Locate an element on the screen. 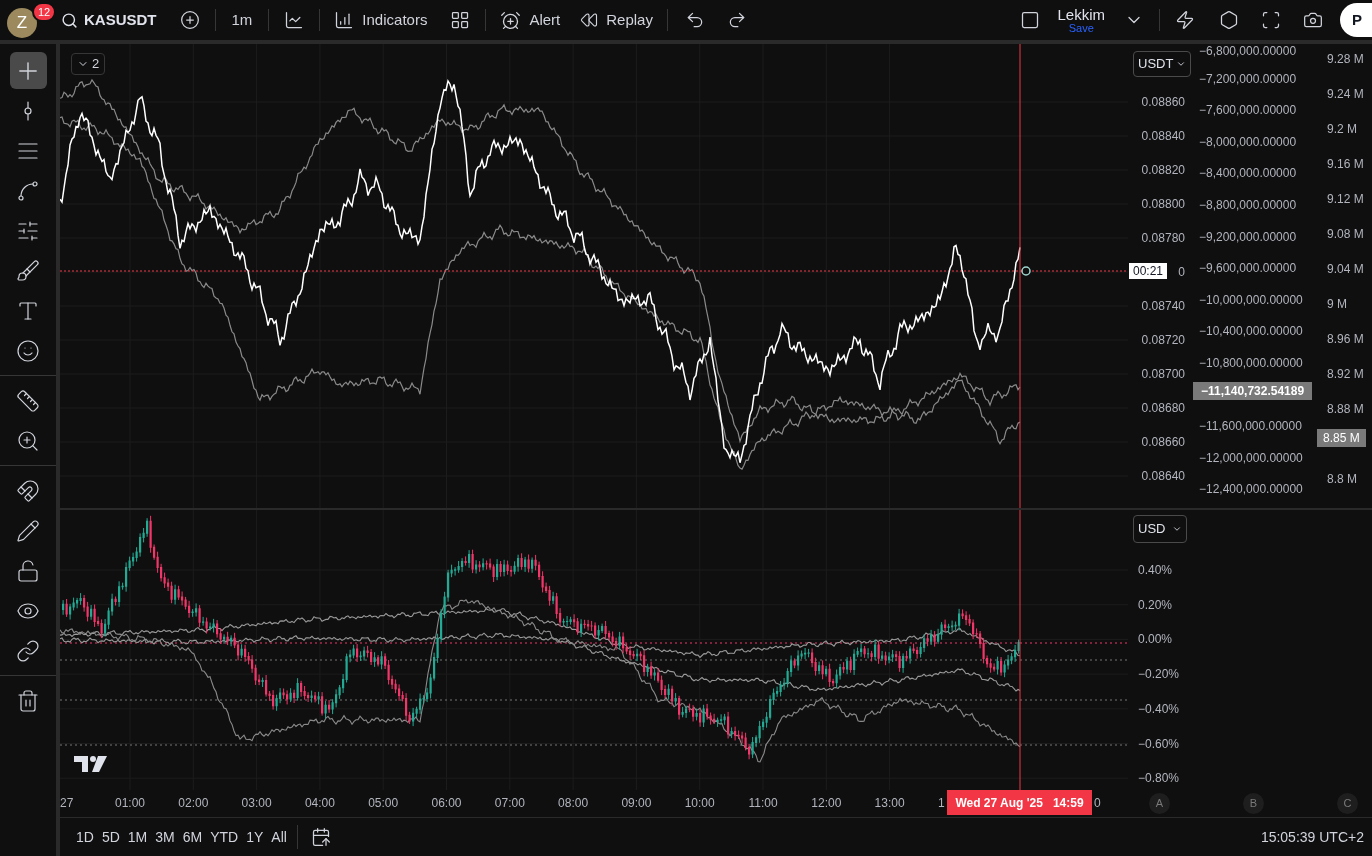 Image resolution: width=1372 pixels, height=856 pixels. symbol-search: KASUSDT is located at coordinates (109, 20).